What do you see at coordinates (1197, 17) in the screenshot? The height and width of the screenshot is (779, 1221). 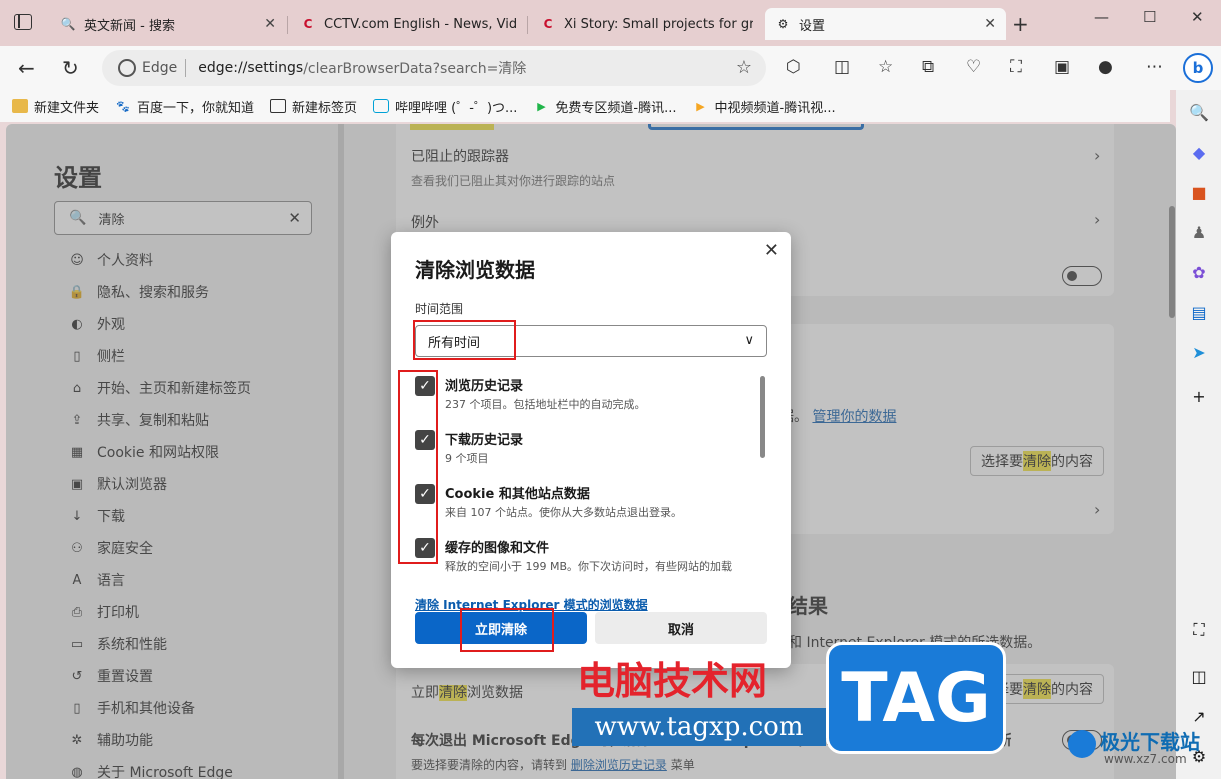 I see `close-window-button: ✕` at bounding box center [1197, 17].